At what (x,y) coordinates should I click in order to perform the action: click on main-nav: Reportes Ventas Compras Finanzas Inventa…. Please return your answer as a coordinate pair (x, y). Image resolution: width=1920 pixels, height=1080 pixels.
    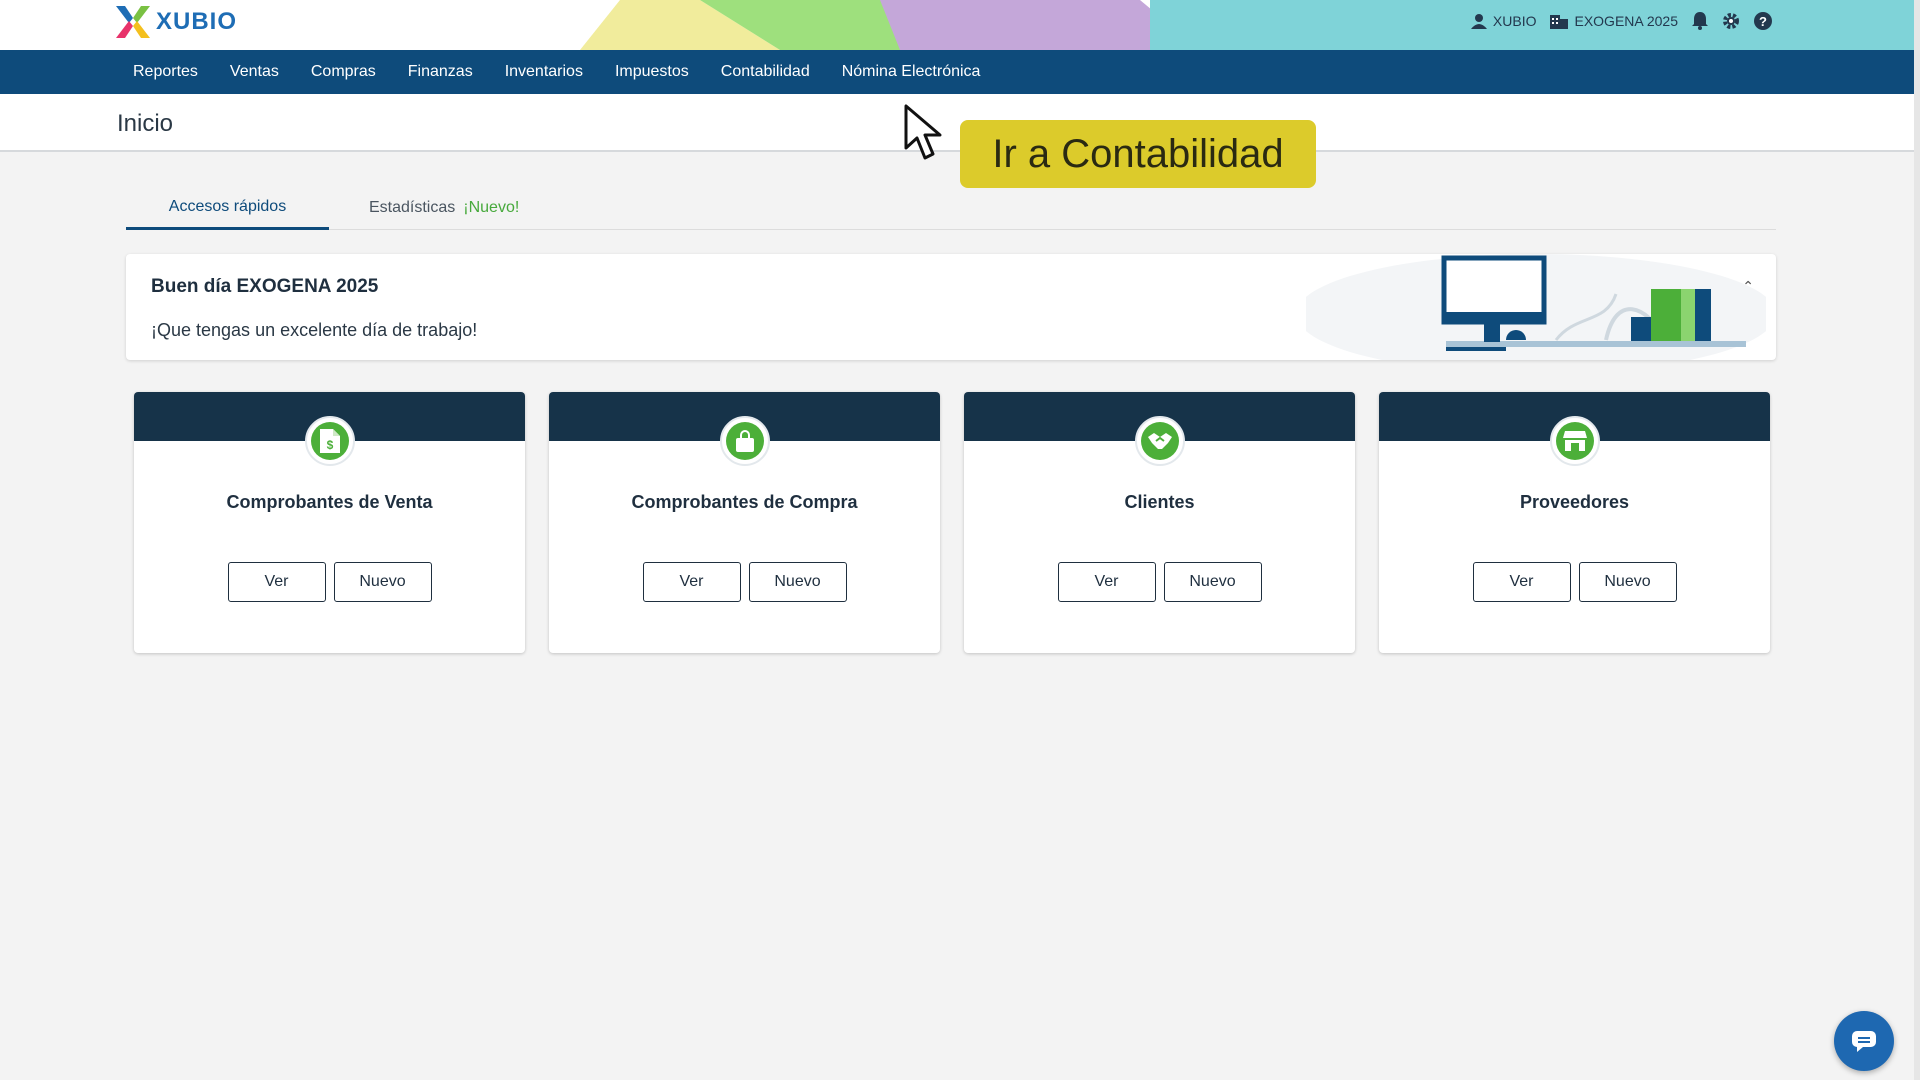
    Looking at the image, I should click on (957, 72).